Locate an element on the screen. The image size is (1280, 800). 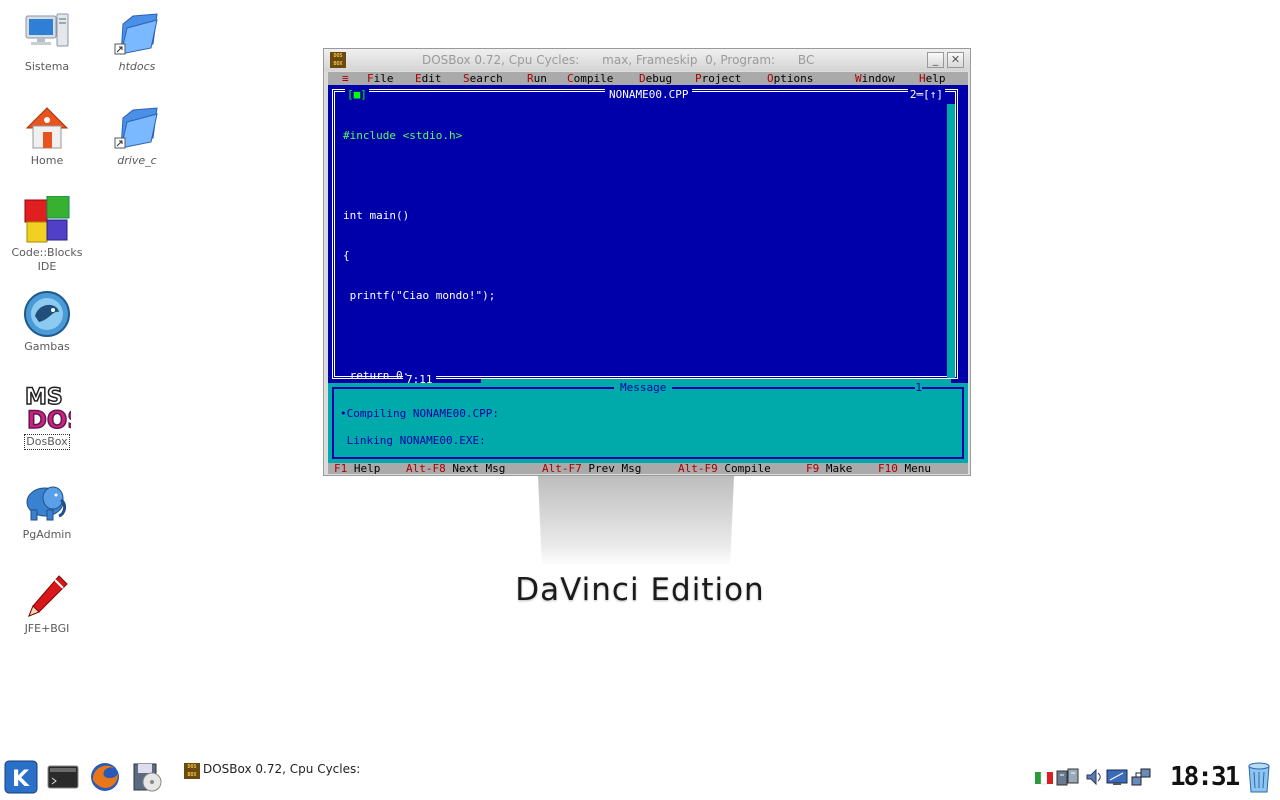
computer-icon is located at coordinates (47, 34).